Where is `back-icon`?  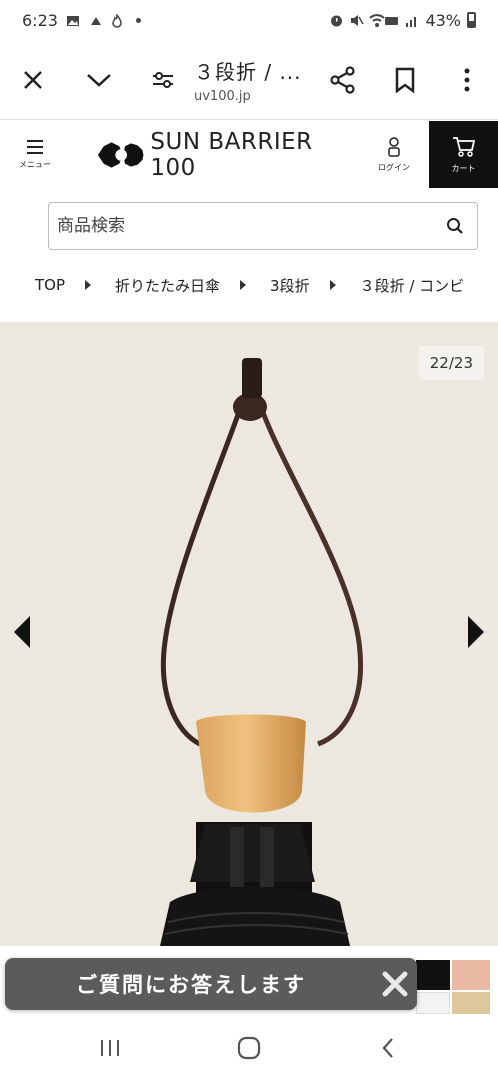 back-icon is located at coordinates (388, 1048).